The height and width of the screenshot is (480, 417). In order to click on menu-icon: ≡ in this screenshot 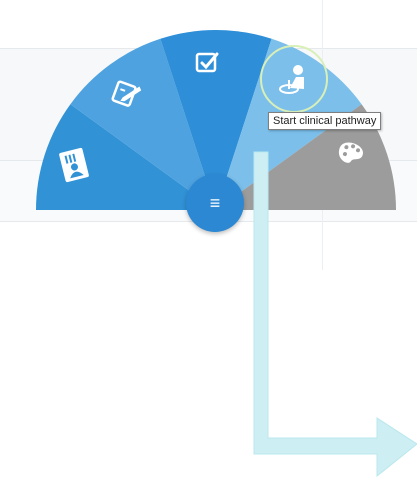, I will do `click(215, 203)`.